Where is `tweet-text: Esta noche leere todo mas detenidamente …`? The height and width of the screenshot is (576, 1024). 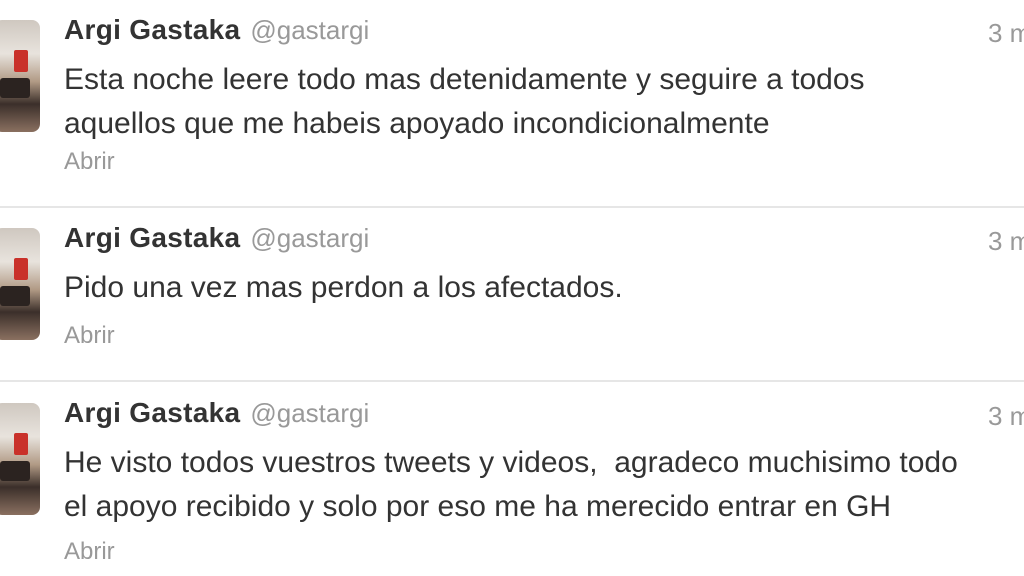 tweet-text: Esta noche leere todo mas detenidamente … is located at coordinates (464, 101).